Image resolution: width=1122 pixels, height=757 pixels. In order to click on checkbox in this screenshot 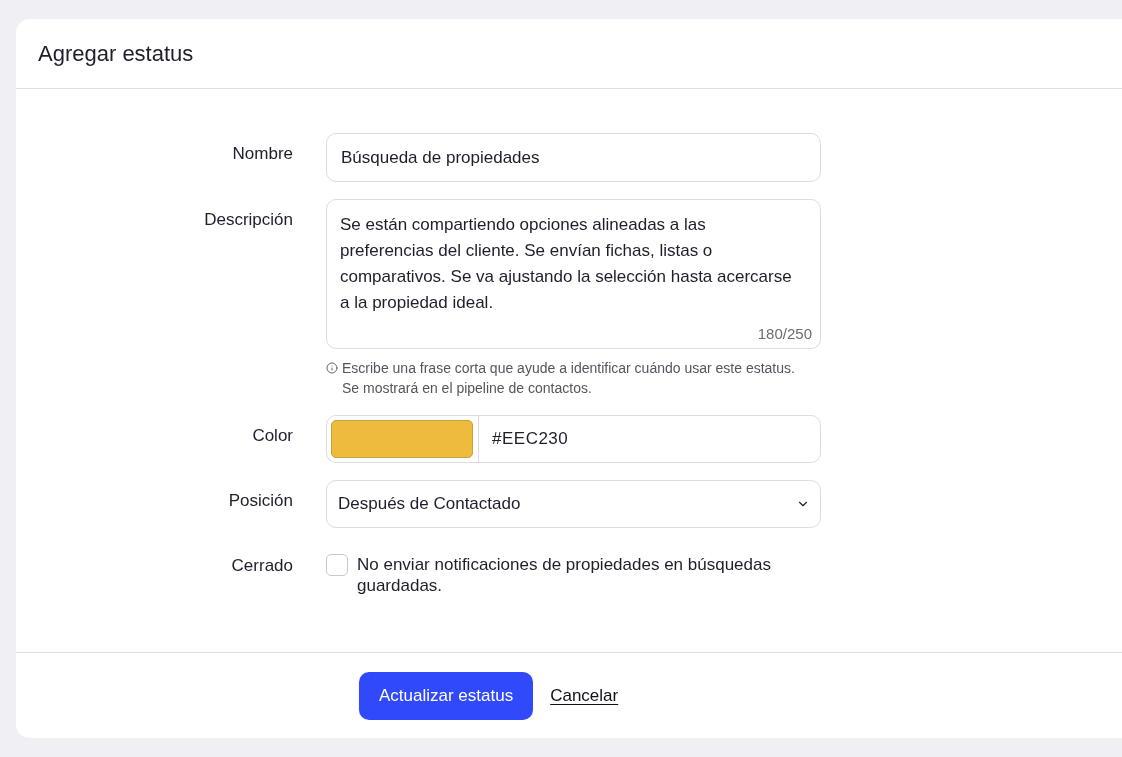, I will do `click(337, 565)`.